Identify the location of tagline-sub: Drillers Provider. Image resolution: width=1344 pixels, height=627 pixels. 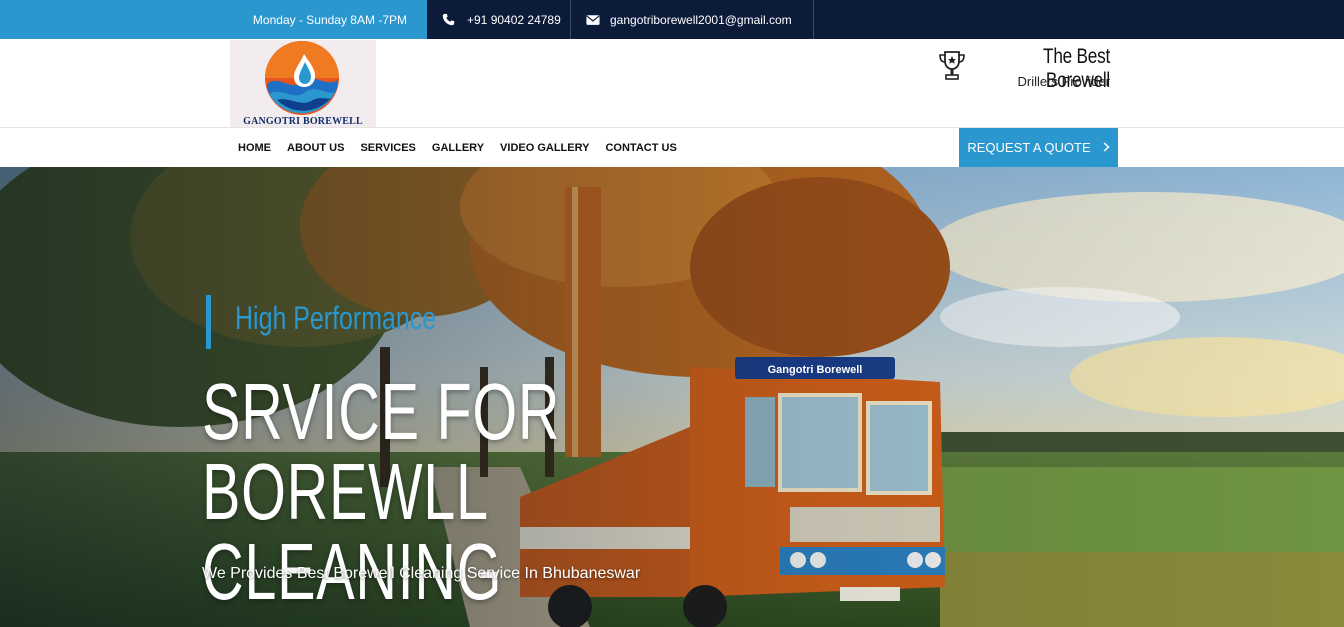
(1063, 81).